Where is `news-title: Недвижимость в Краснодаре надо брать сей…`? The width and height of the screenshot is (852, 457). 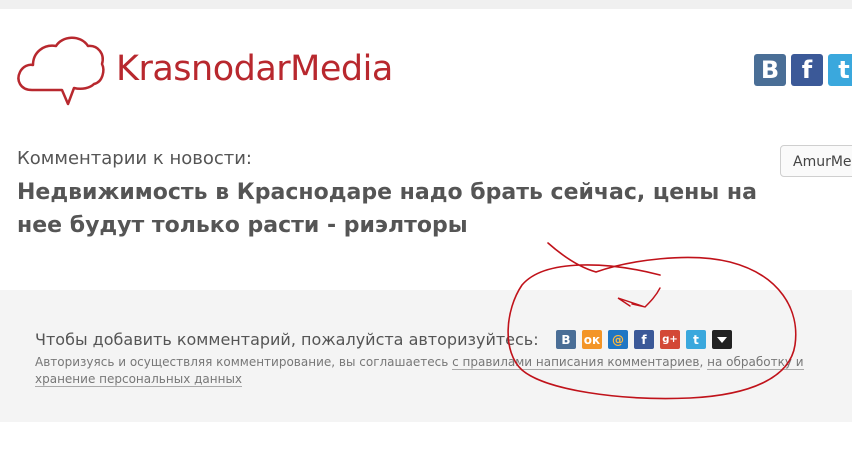
news-title: Недвижимость в Краснодаре надо брать сей… is located at coordinates (387, 209).